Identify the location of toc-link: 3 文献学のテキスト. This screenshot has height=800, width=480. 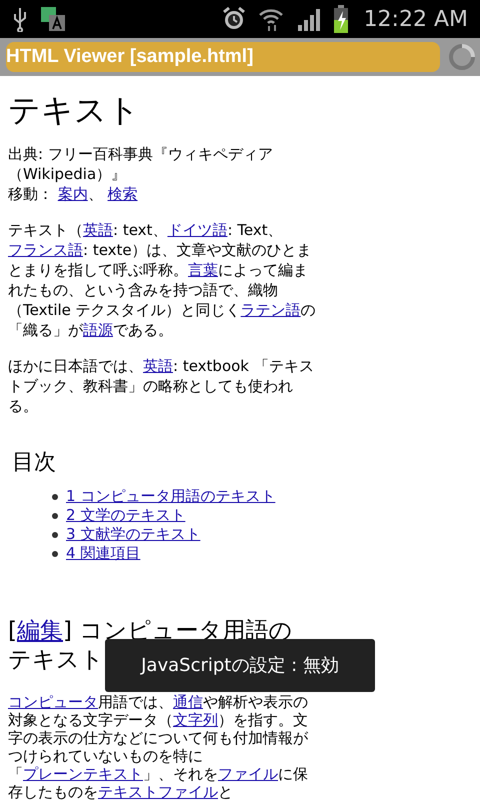
(133, 534).